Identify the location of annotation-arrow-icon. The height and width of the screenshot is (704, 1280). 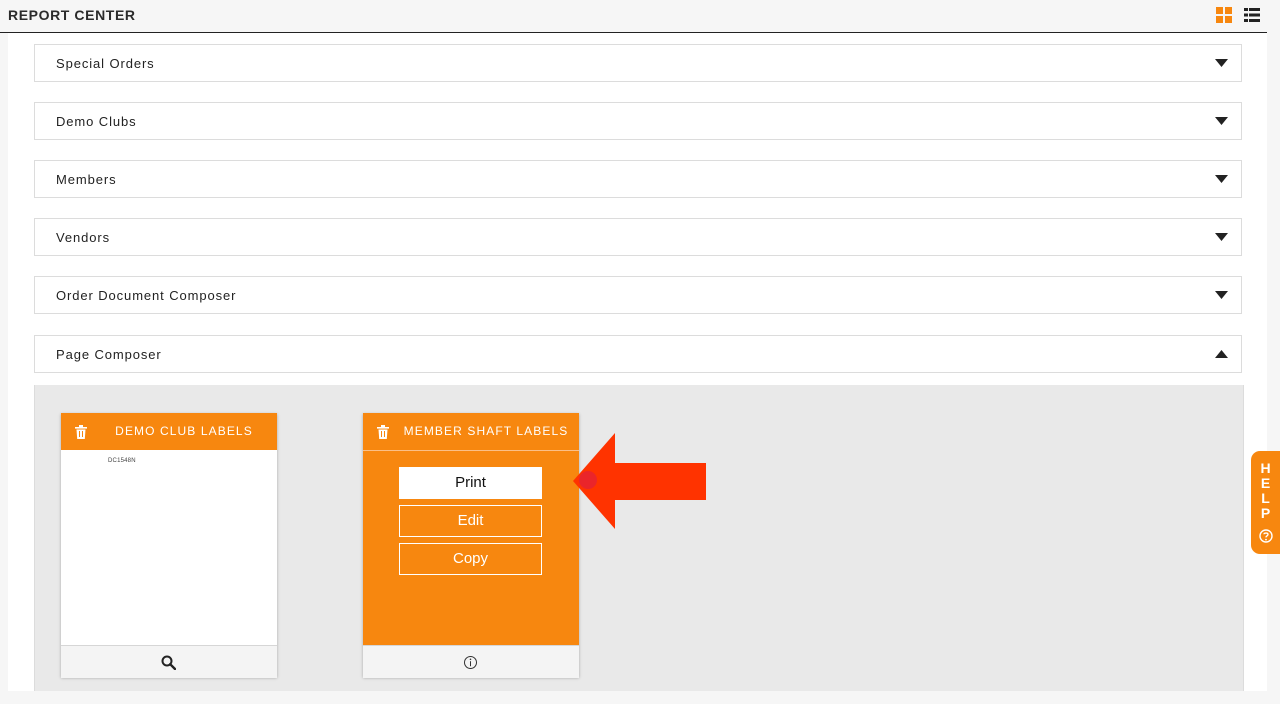
(639, 481).